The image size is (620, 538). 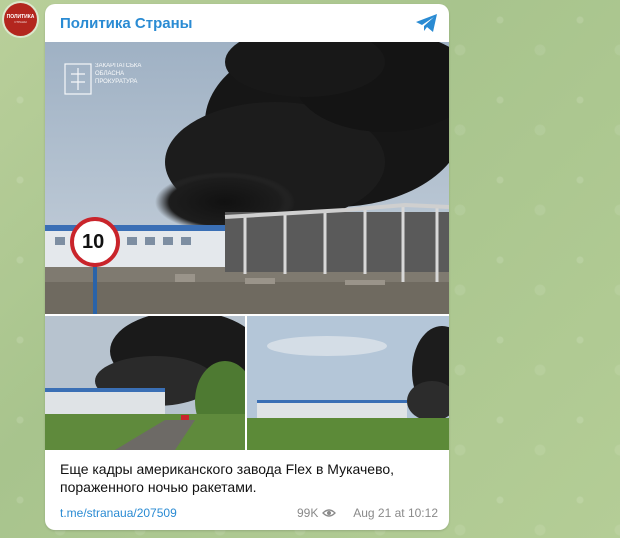 I want to click on speed-sign-label: 10, so click(x=93, y=242).